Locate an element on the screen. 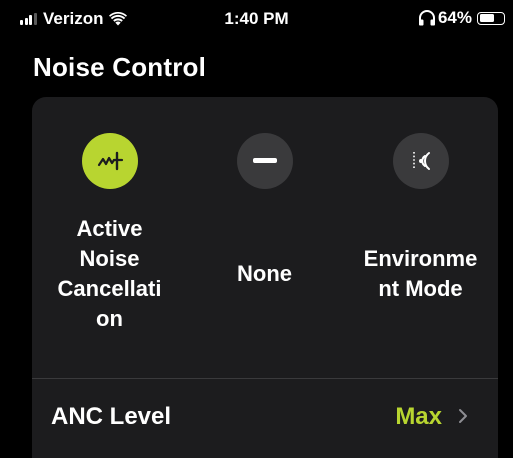 The height and width of the screenshot is (458, 513). environment-sound-icon is located at coordinates (421, 161).